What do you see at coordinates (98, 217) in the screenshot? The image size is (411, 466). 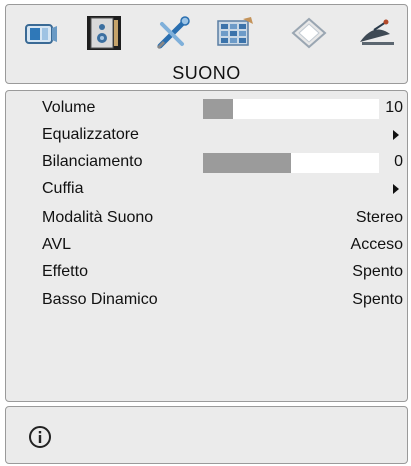 I see `sound-mode-label: Modalità Suono` at bounding box center [98, 217].